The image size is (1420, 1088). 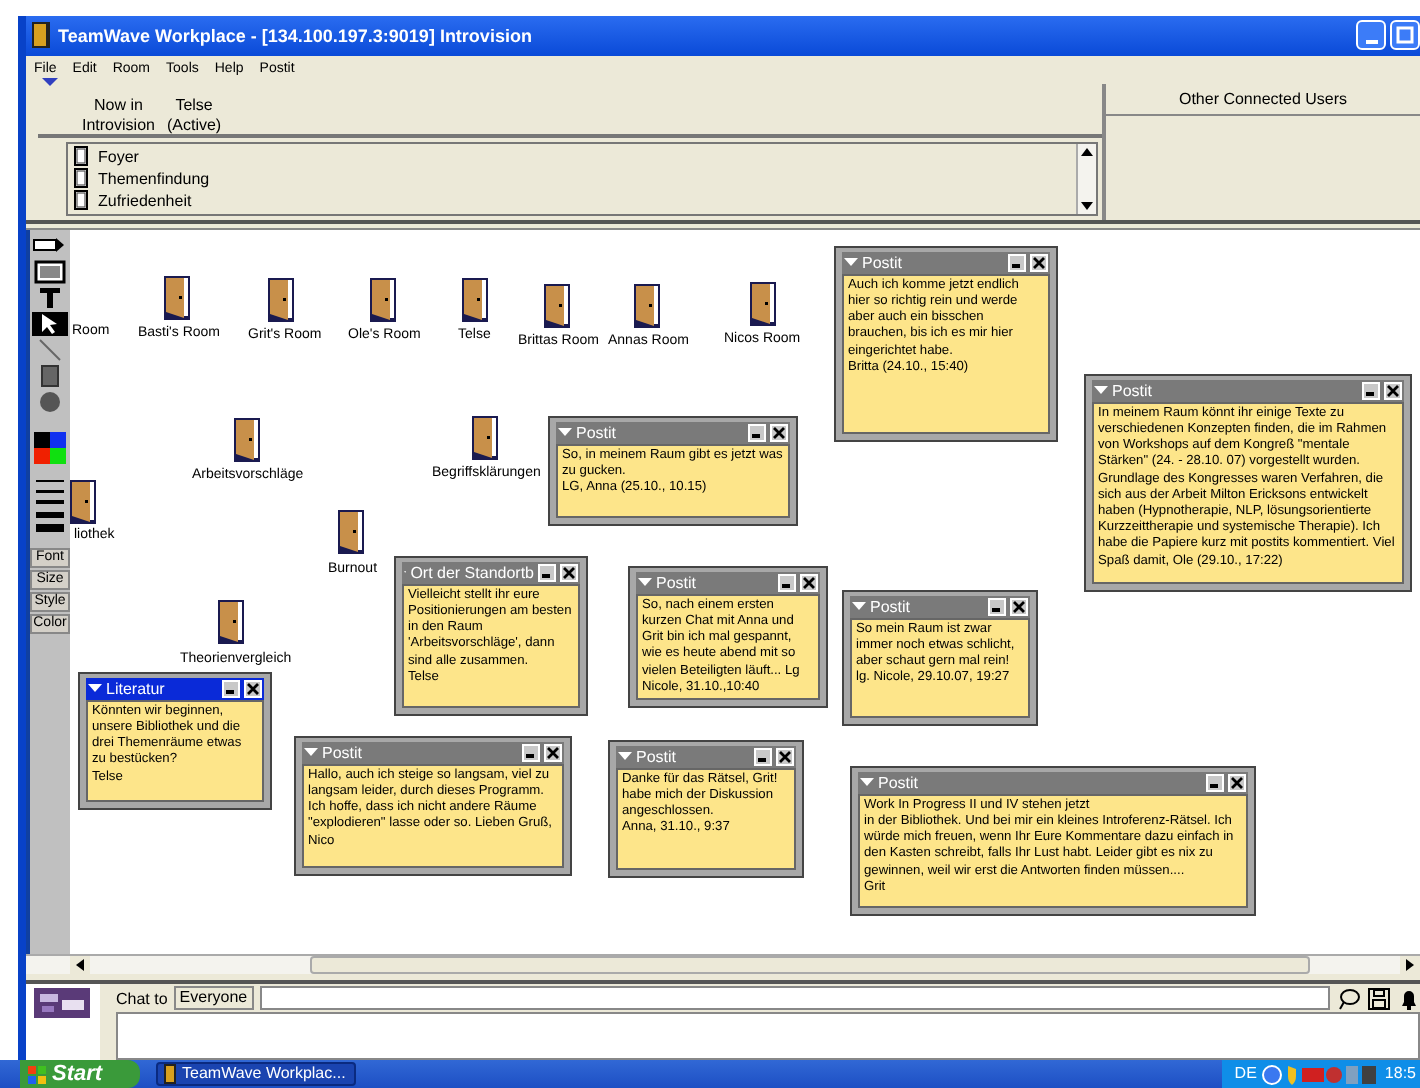 What do you see at coordinates (154, 178) in the screenshot?
I see `room-list-item: Themenfindung` at bounding box center [154, 178].